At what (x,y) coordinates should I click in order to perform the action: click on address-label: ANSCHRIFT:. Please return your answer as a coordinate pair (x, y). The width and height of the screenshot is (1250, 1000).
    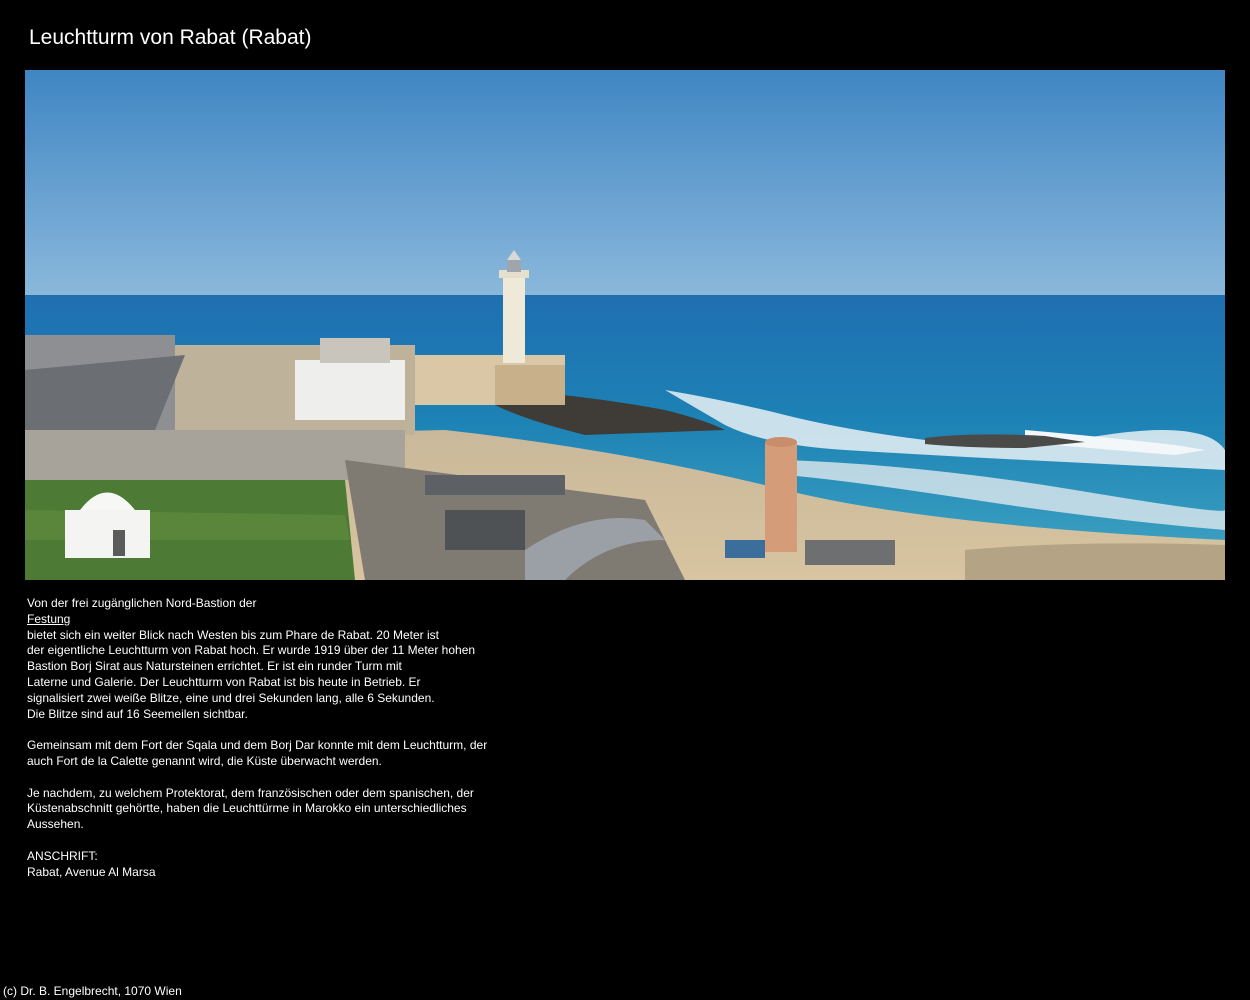
    Looking at the image, I should click on (62, 855).